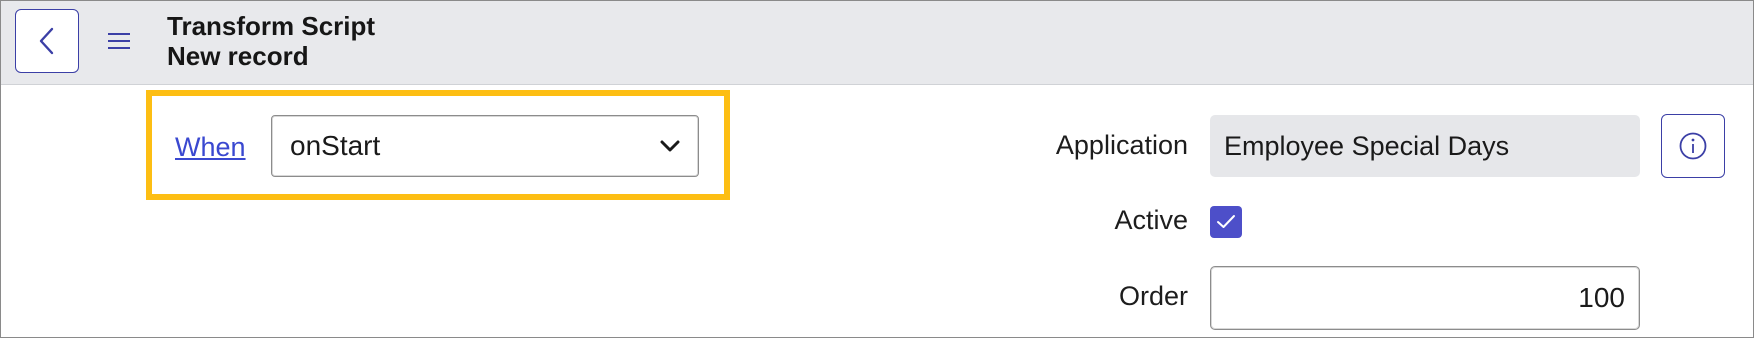  I want to click on checkmark-icon, so click(1226, 221).